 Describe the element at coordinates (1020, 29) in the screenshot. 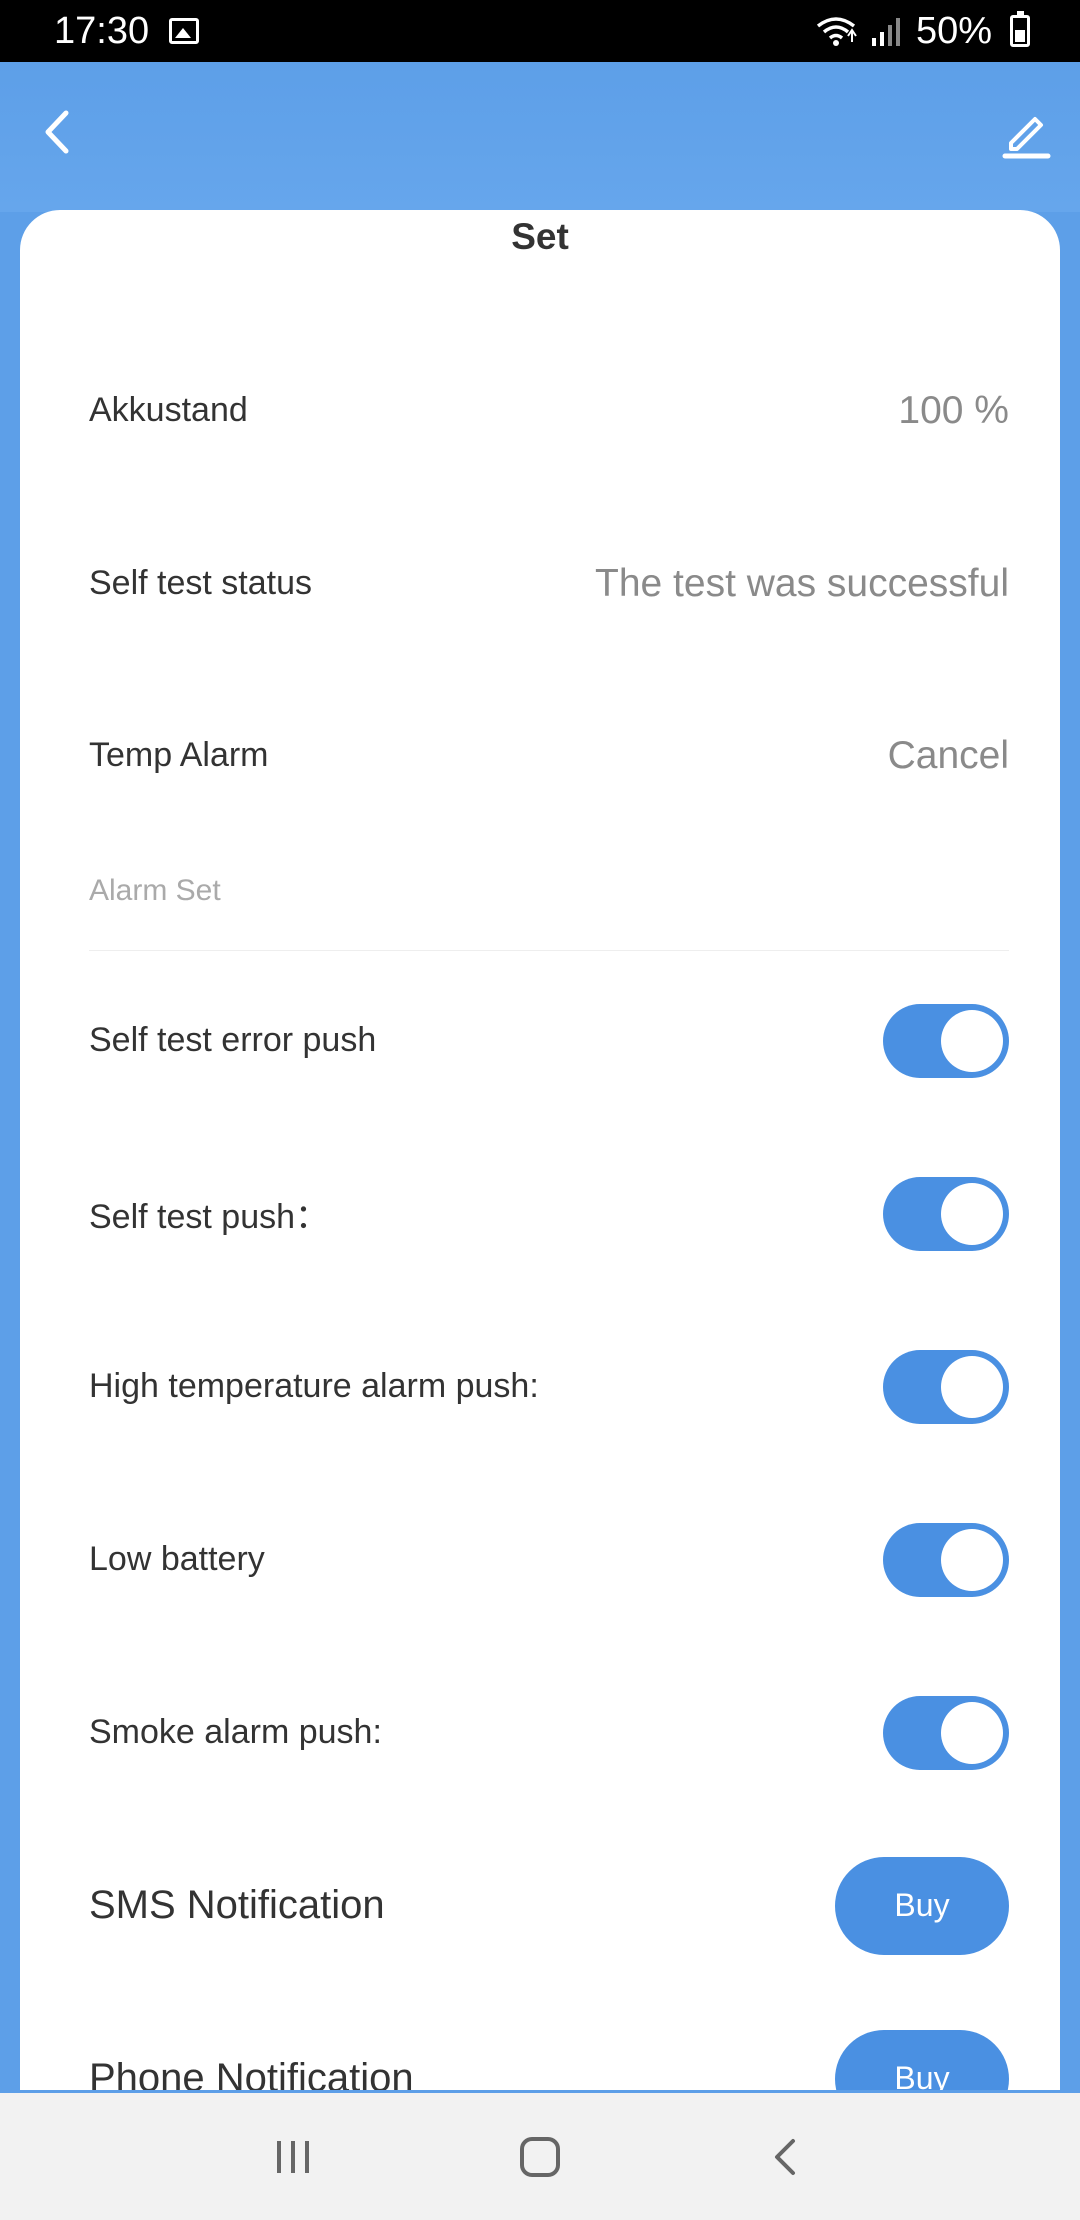

I see `battery-icon` at that location.